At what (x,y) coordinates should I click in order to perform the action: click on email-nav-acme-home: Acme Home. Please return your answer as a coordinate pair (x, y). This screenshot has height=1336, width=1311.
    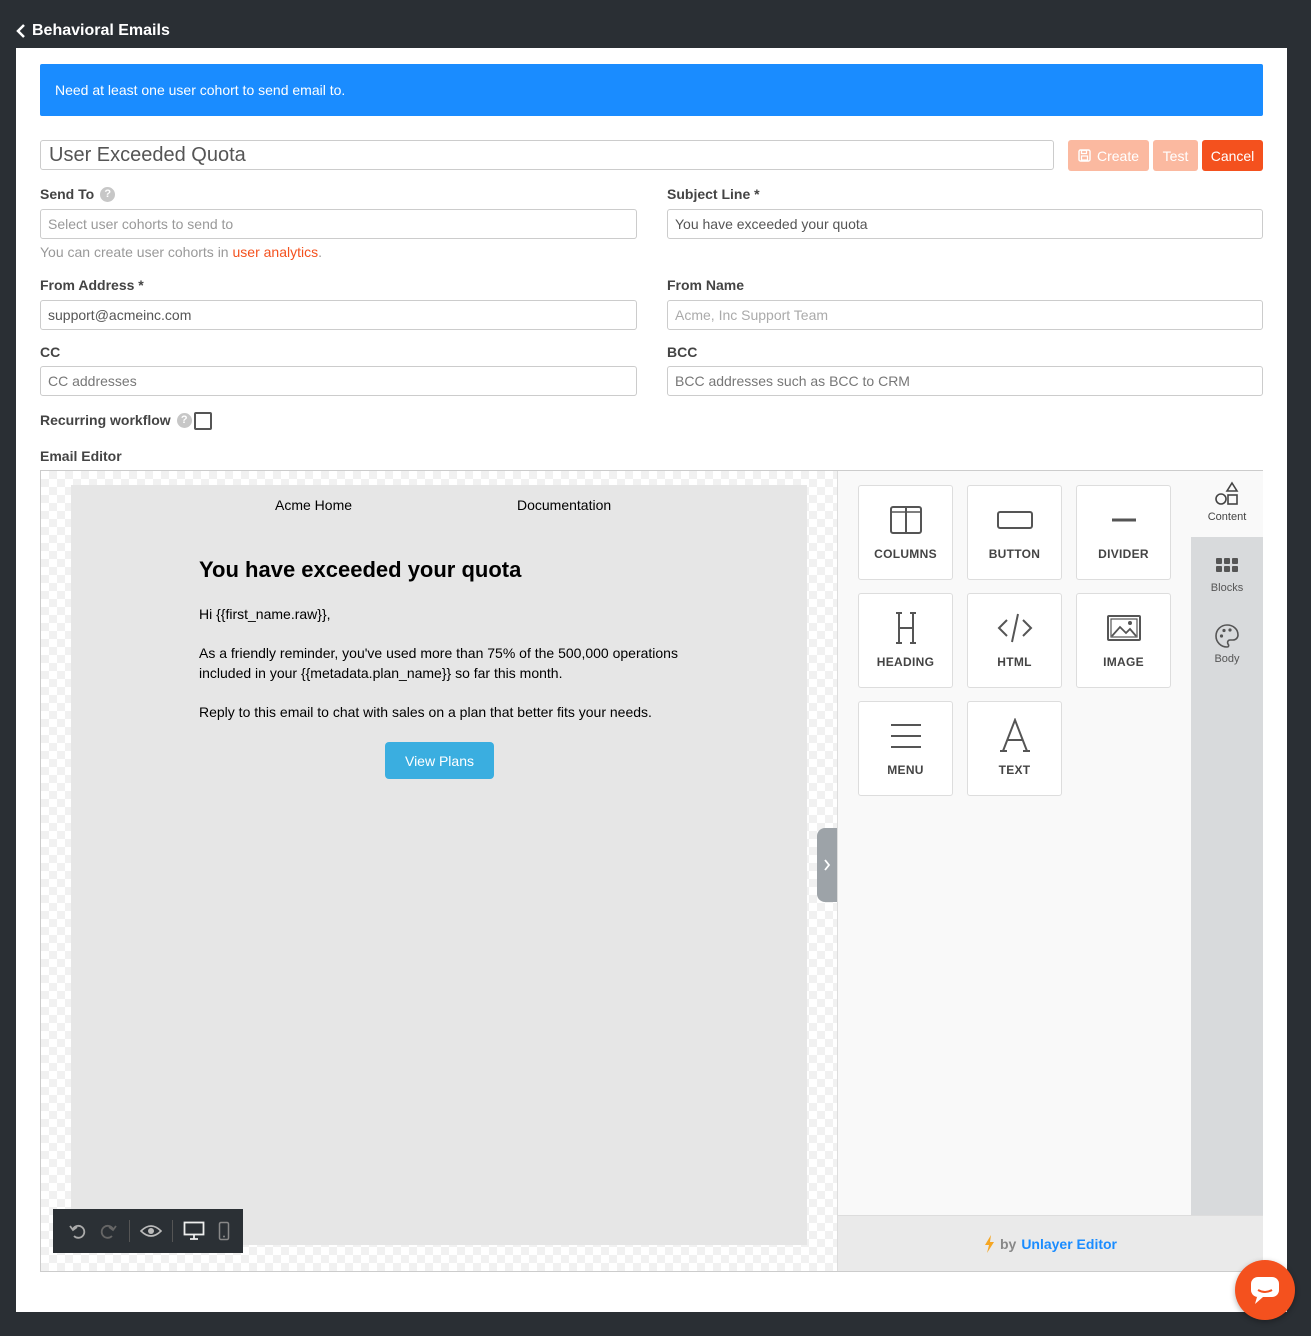
    Looking at the image, I should click on (313, 505).